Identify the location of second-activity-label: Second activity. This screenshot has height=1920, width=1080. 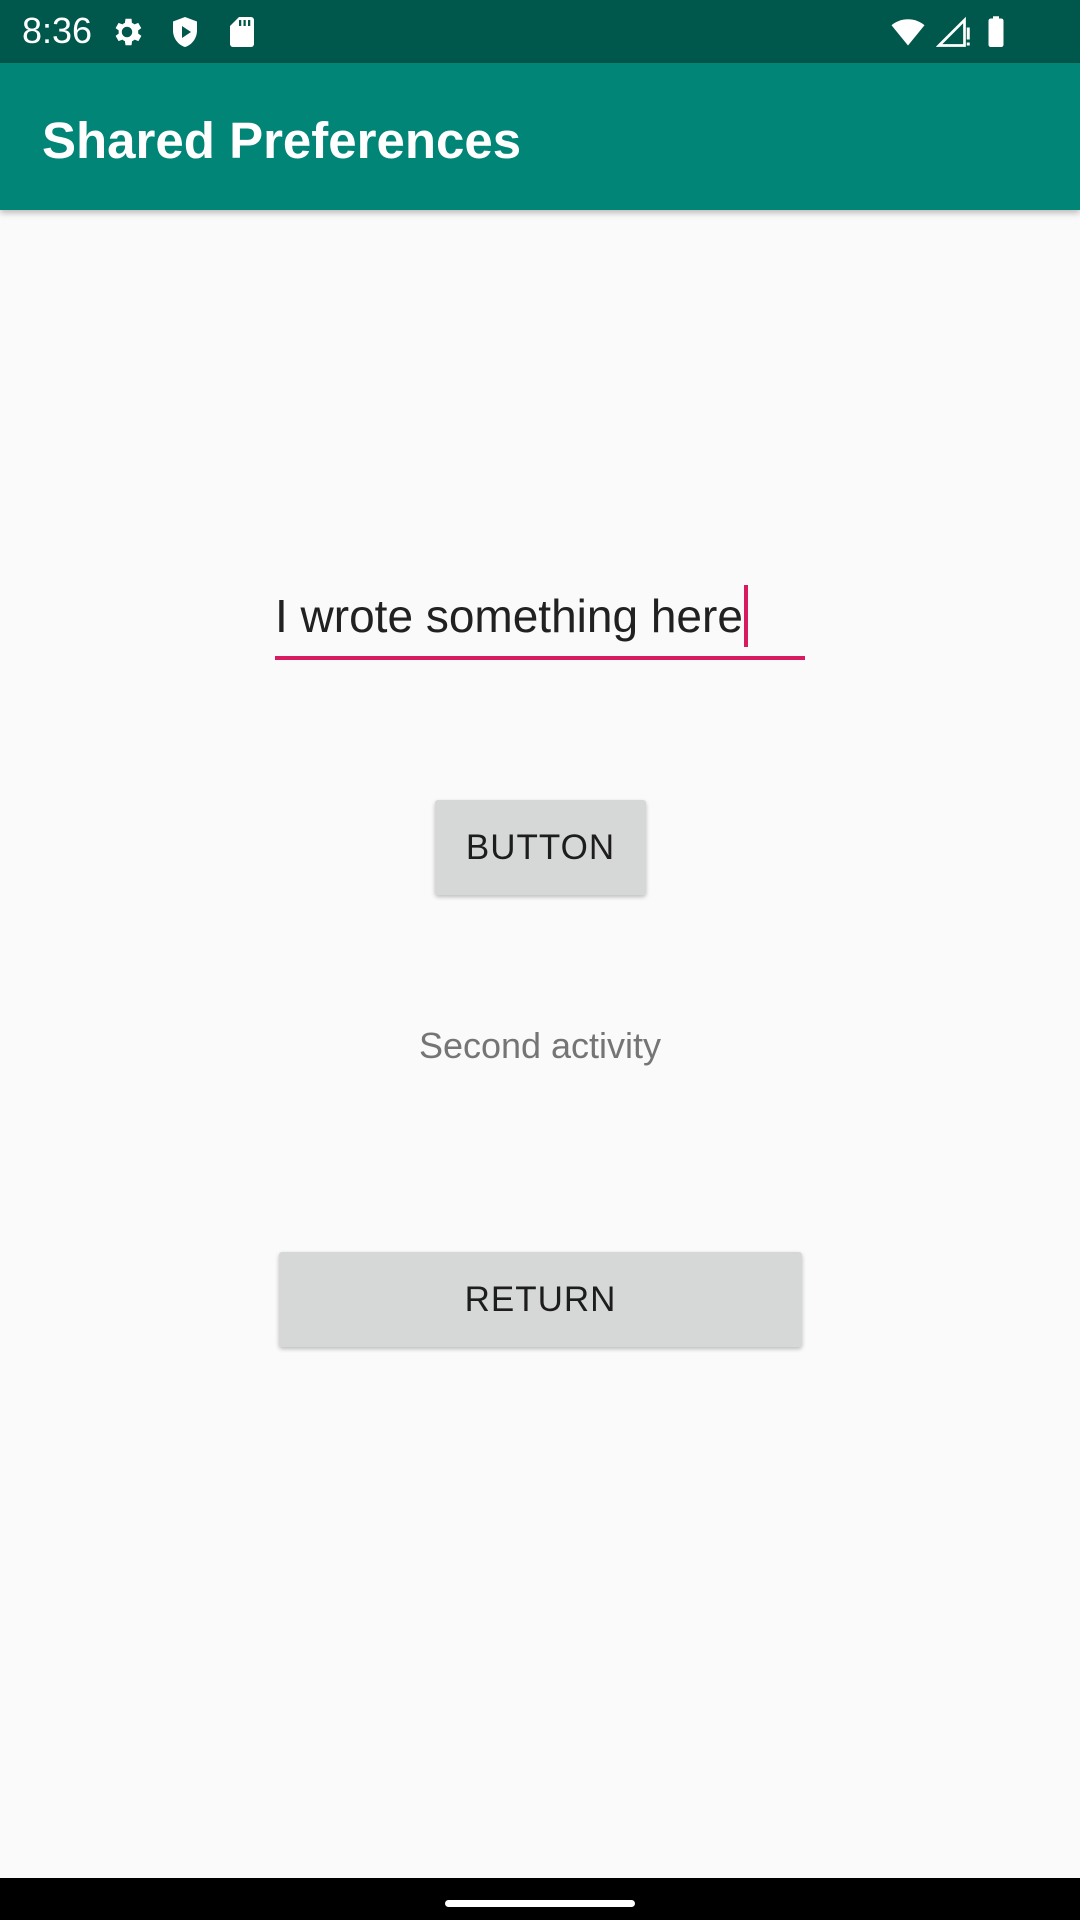
(540, 1045).